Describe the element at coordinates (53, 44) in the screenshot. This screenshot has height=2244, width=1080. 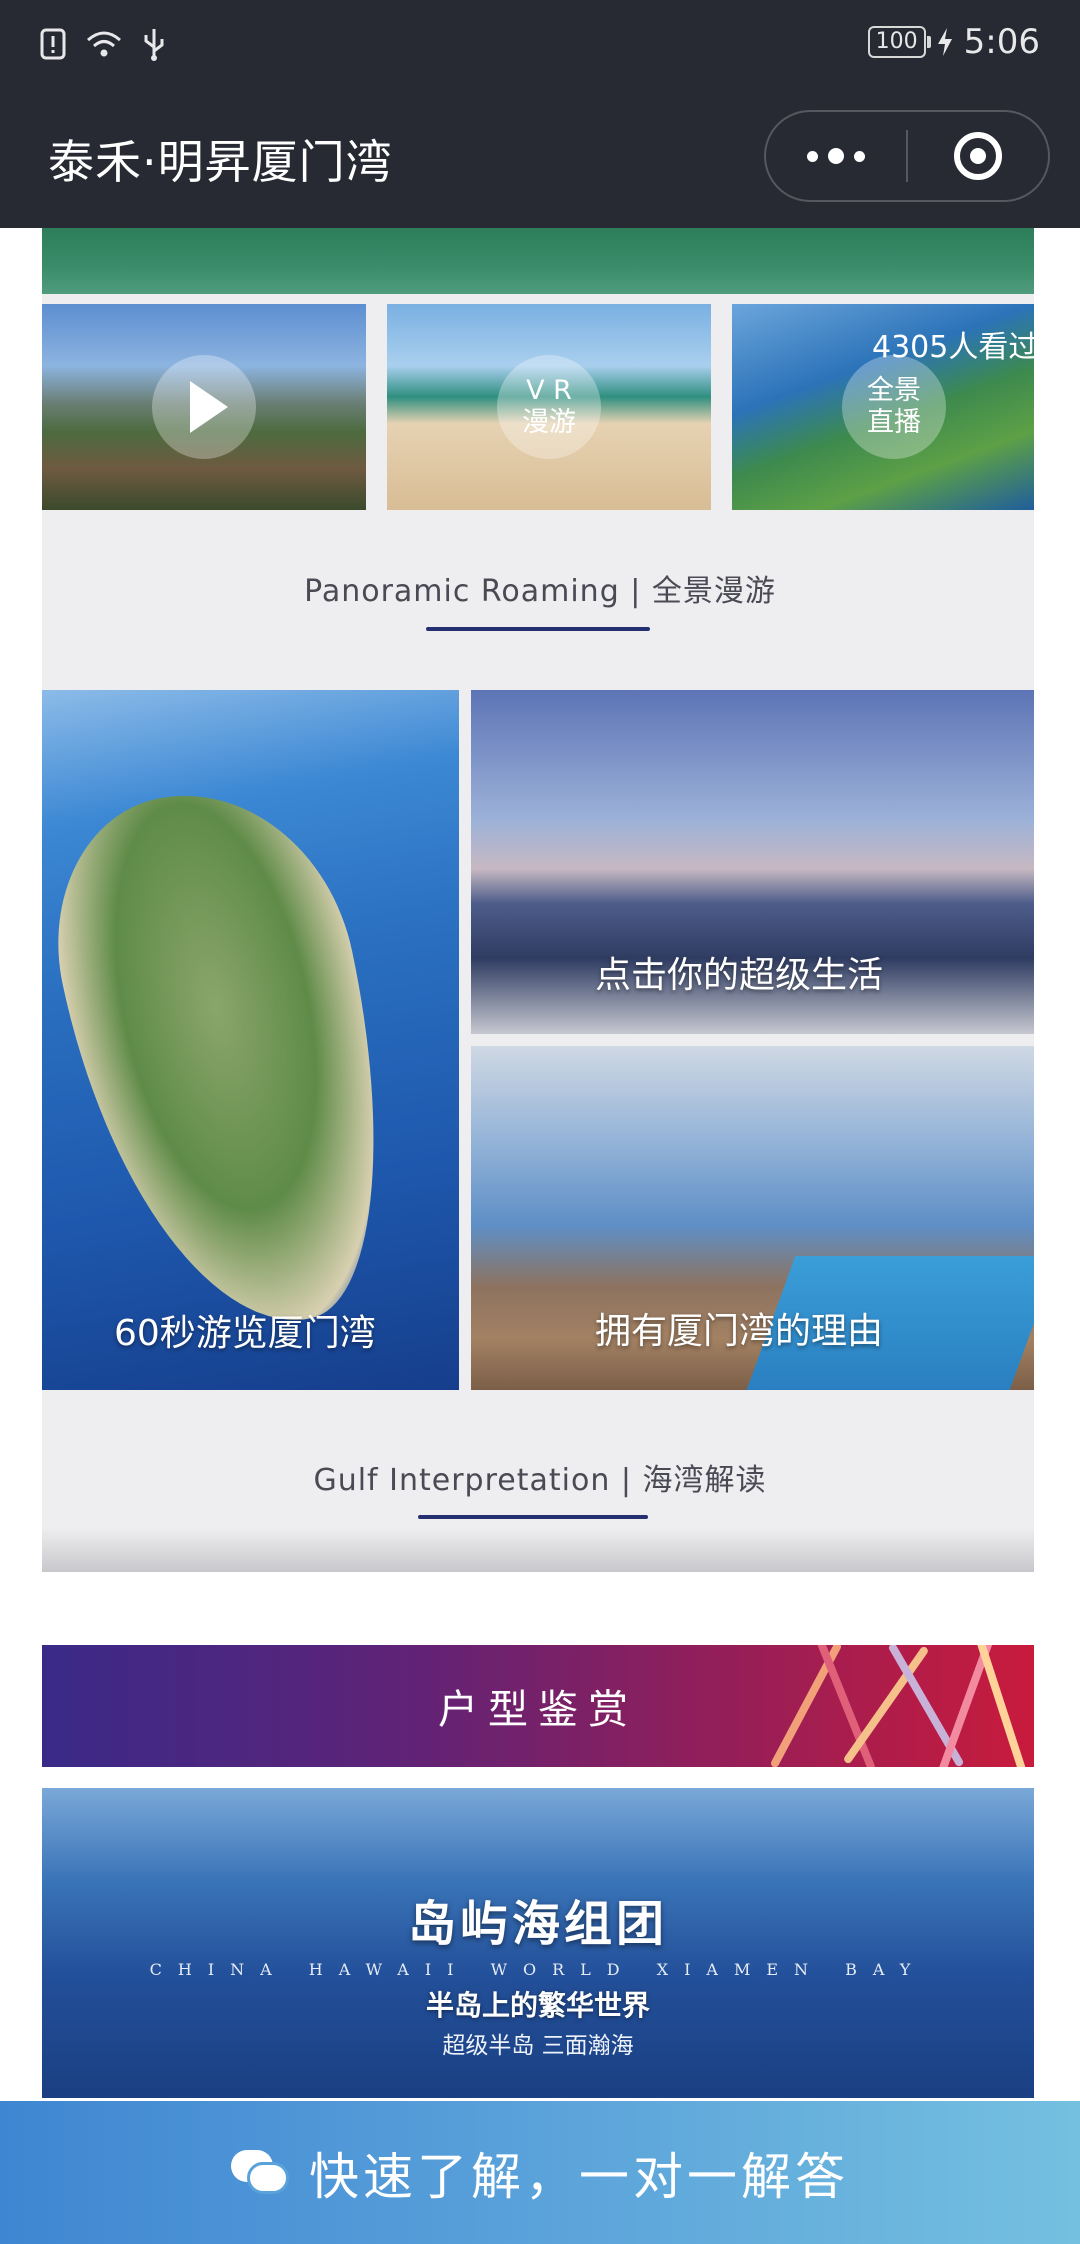
I see `alert-icon` at that location.